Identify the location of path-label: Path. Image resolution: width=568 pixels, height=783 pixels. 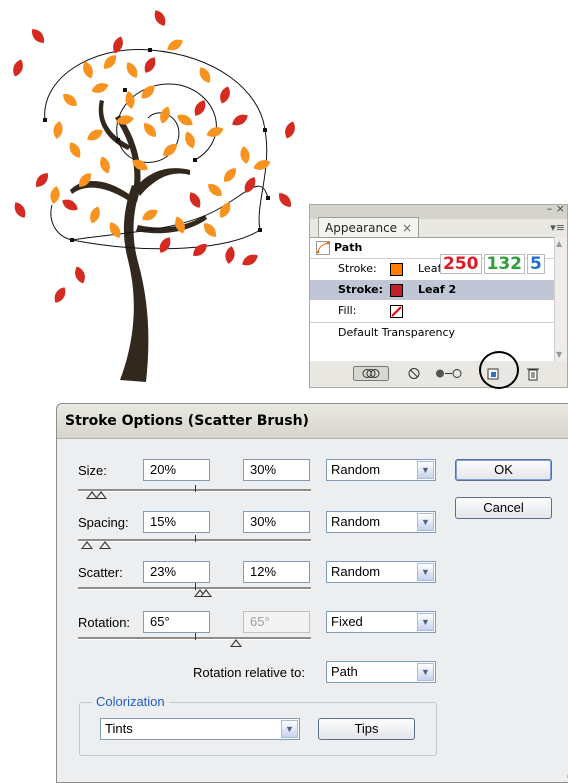
(348, 247).